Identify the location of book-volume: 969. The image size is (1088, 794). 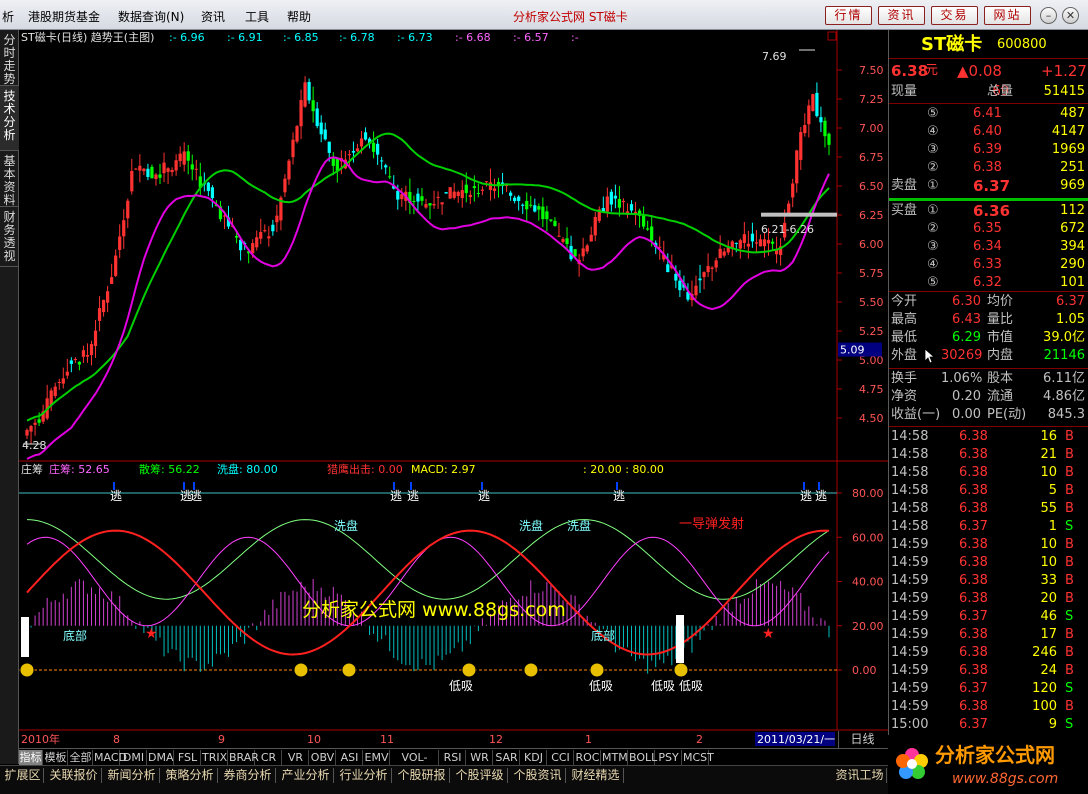
(1072, 185).